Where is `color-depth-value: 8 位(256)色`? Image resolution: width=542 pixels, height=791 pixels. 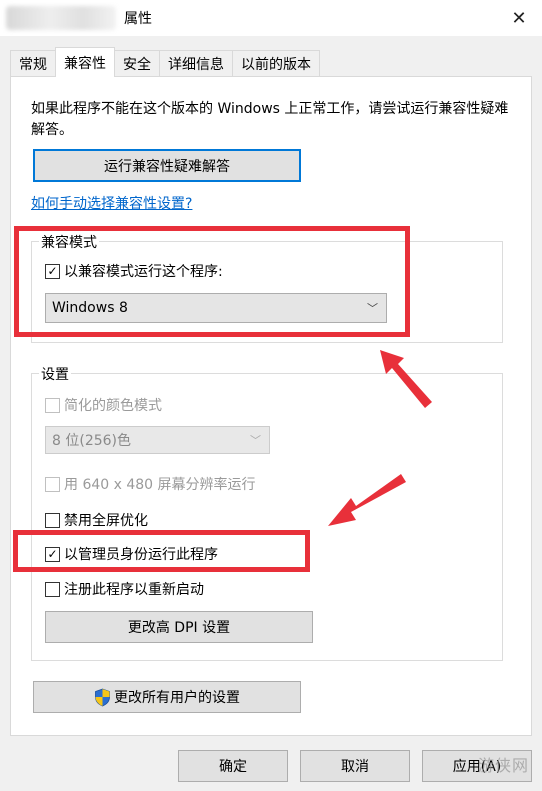
color-depth-value: 8 位(256)色 is located at coordinates (92, 441).